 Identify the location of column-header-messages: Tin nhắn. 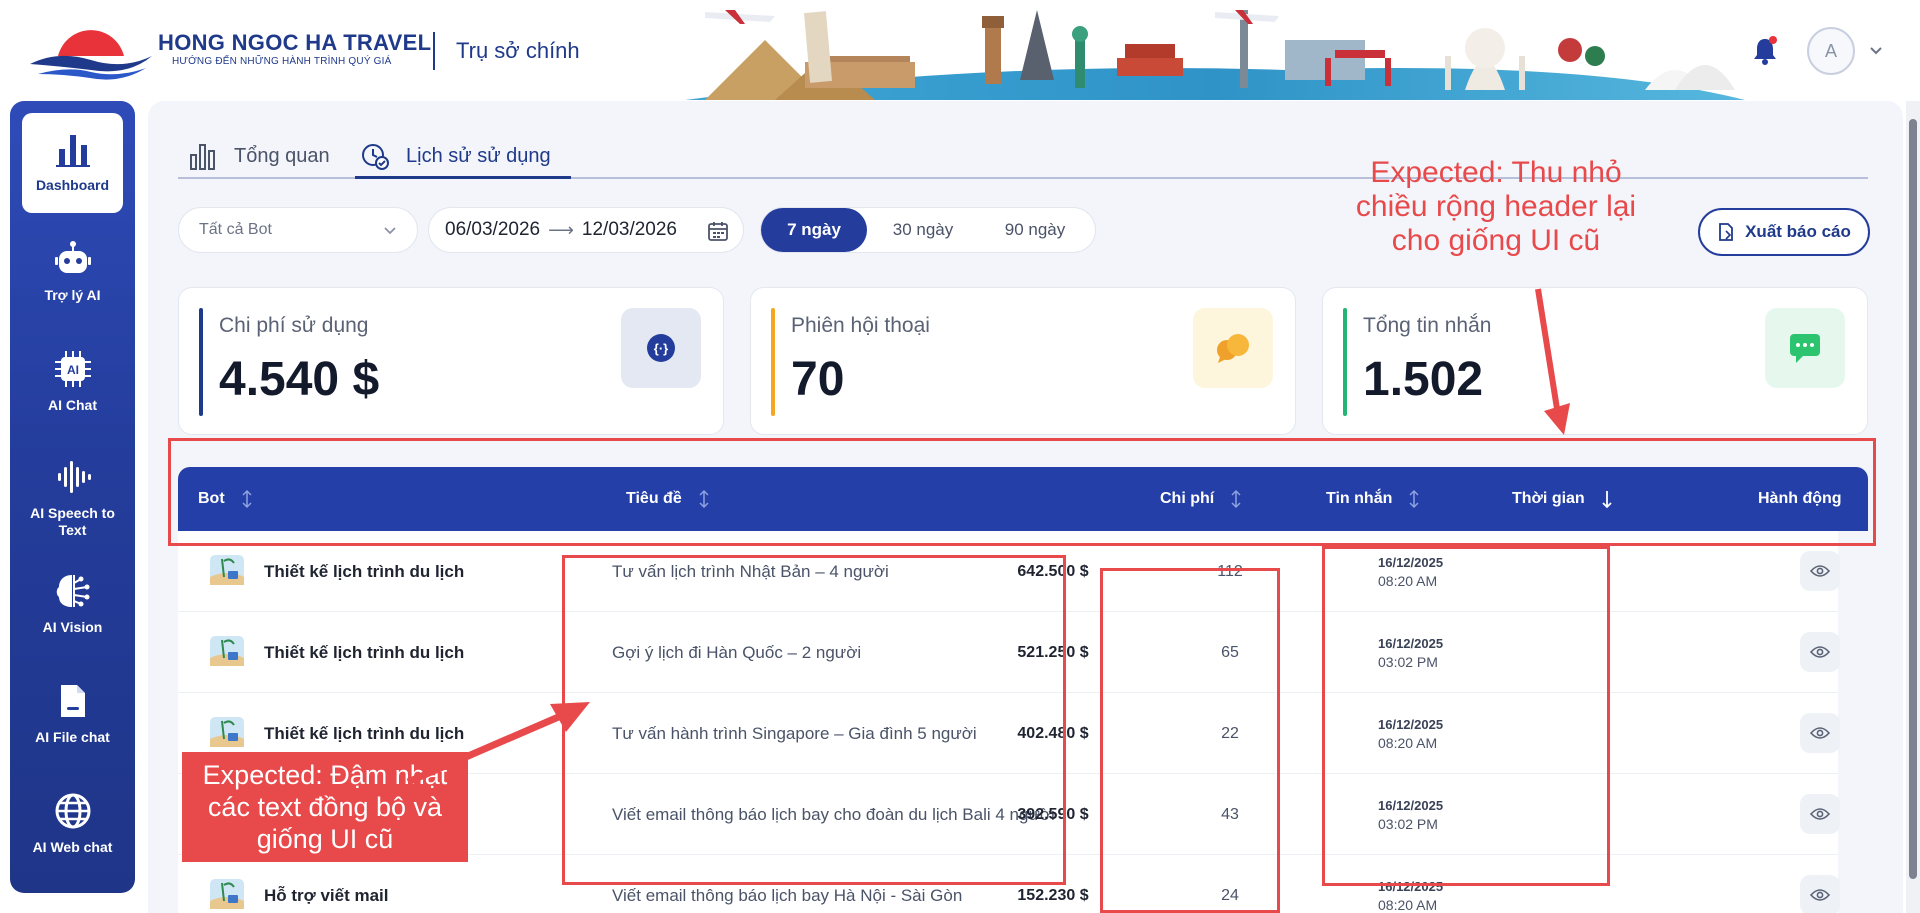
(1374, 499).